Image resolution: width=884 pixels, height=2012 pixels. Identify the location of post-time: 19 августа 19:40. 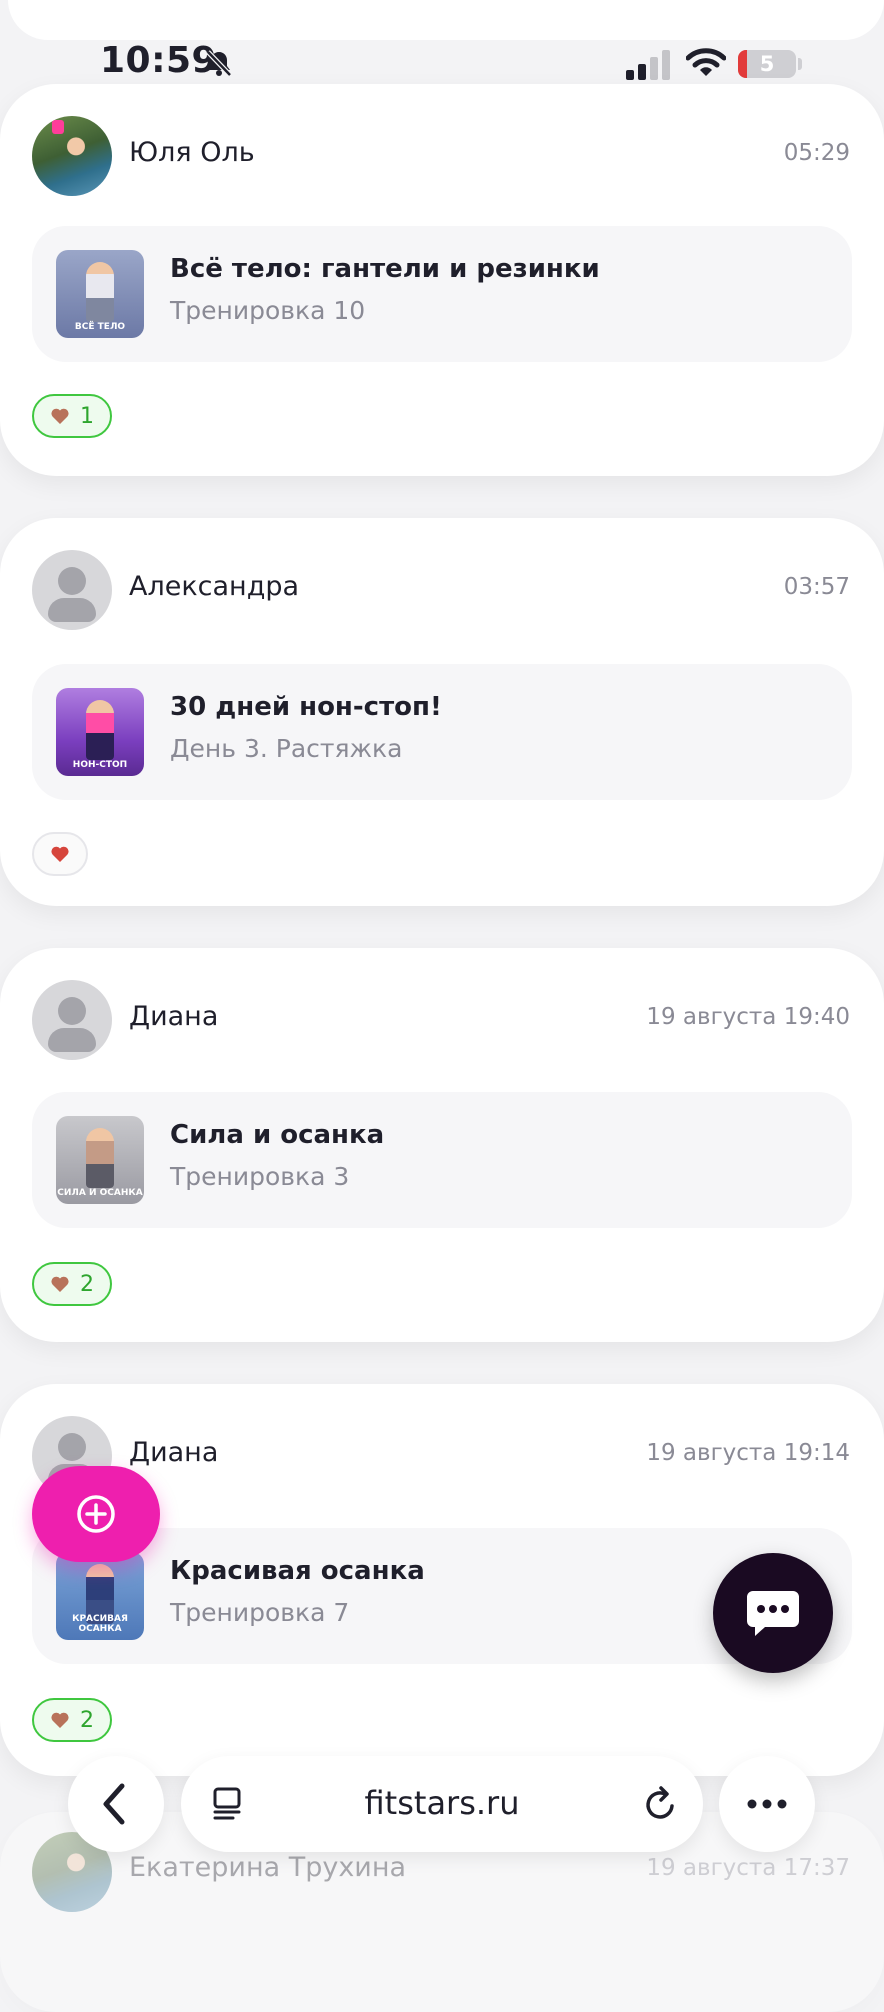
(748, 1017).